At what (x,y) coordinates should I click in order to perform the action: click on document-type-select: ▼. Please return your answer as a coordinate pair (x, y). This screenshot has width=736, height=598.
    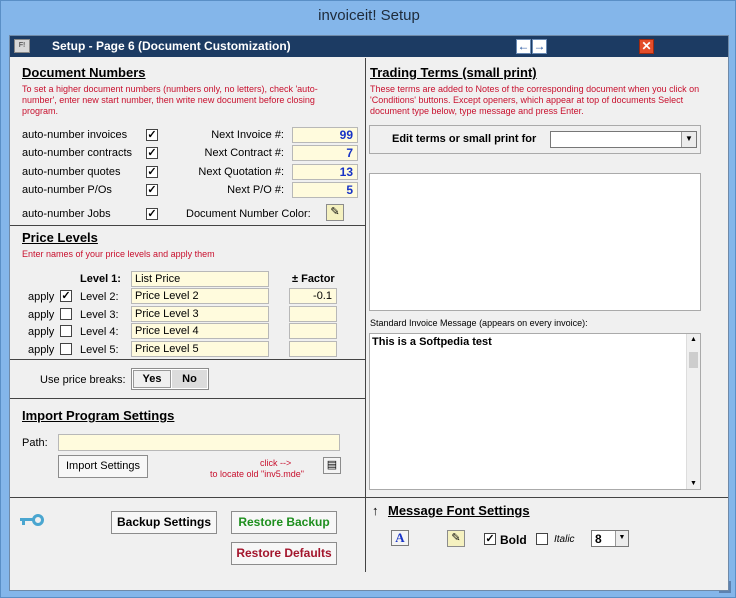
    Looking at the image, I should click on (623, 139).